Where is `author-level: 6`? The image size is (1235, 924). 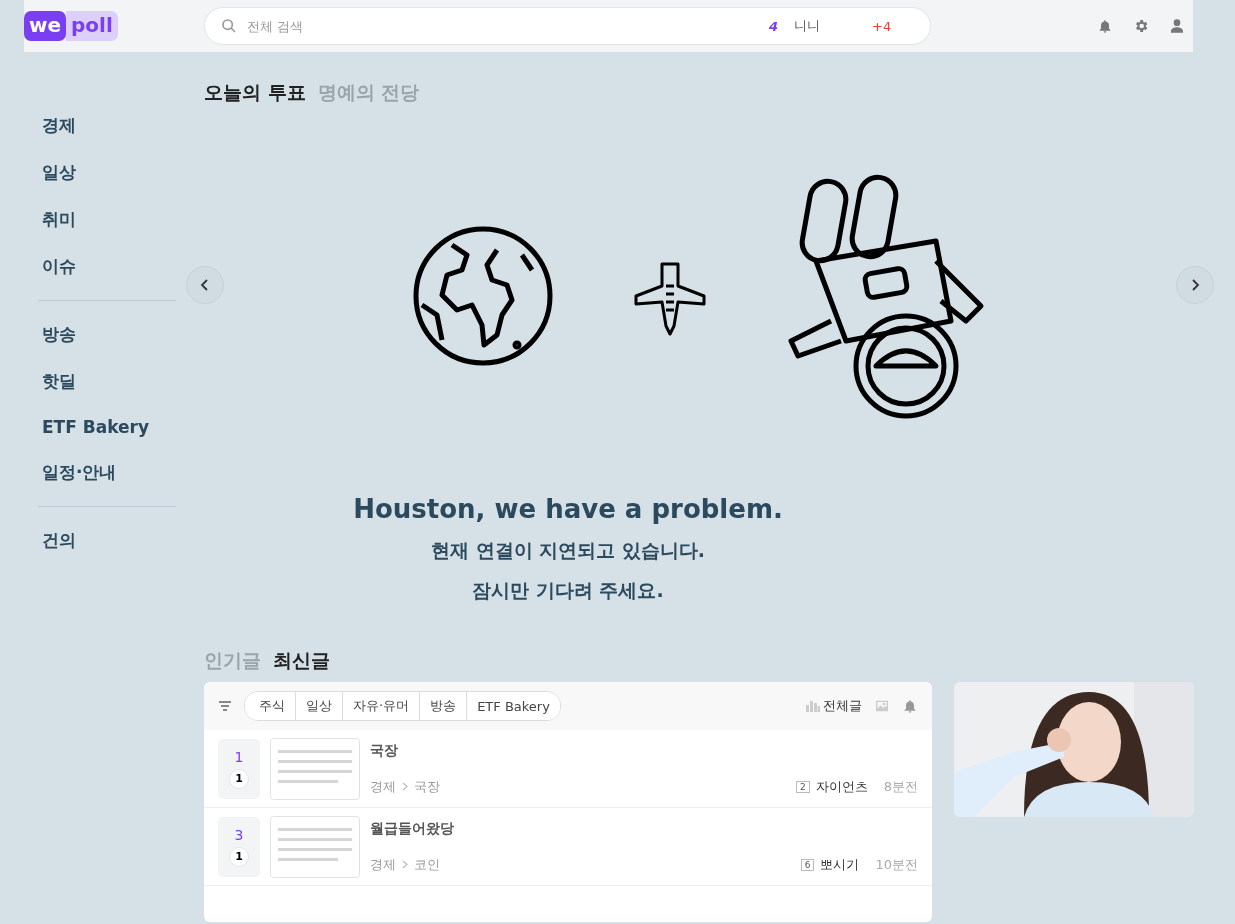 author-level: 6 is located at coordinates (807, 864).